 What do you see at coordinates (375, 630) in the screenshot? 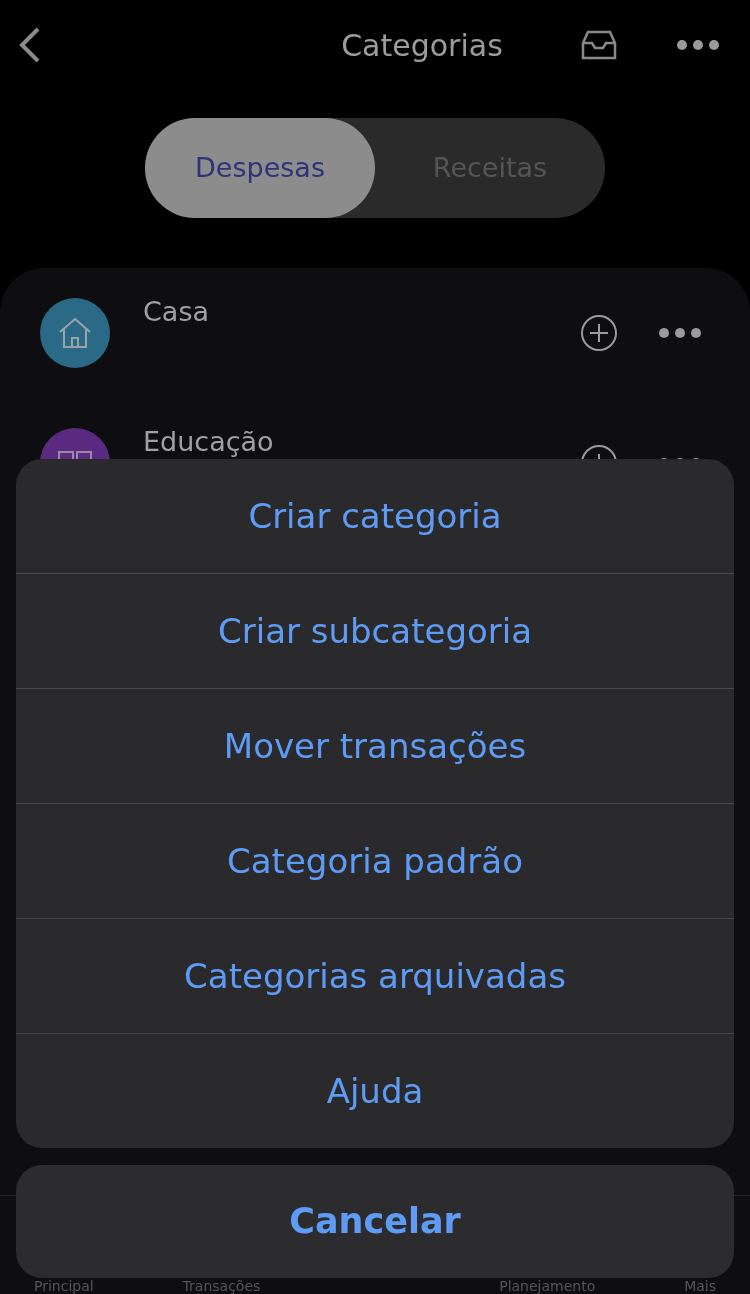
I see `action-sheet-option: Criar subcategoria` at bounding box center [375, 630].